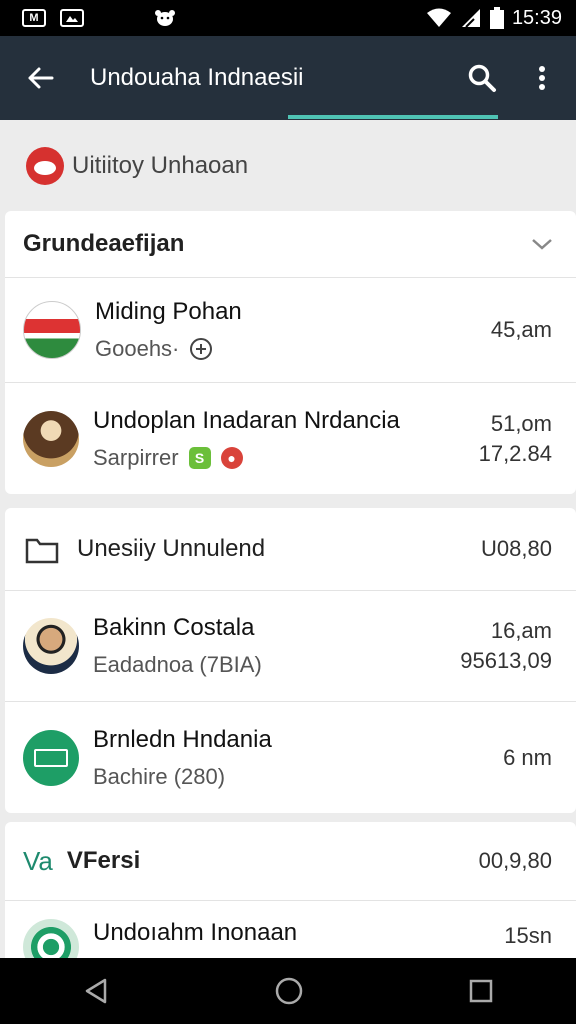 The height and width of the screenshot is (1024, 576). What do you see at coordinates (496, 18) in the screenshot?
I see `battery-icon` at bounding box center [496, 18].